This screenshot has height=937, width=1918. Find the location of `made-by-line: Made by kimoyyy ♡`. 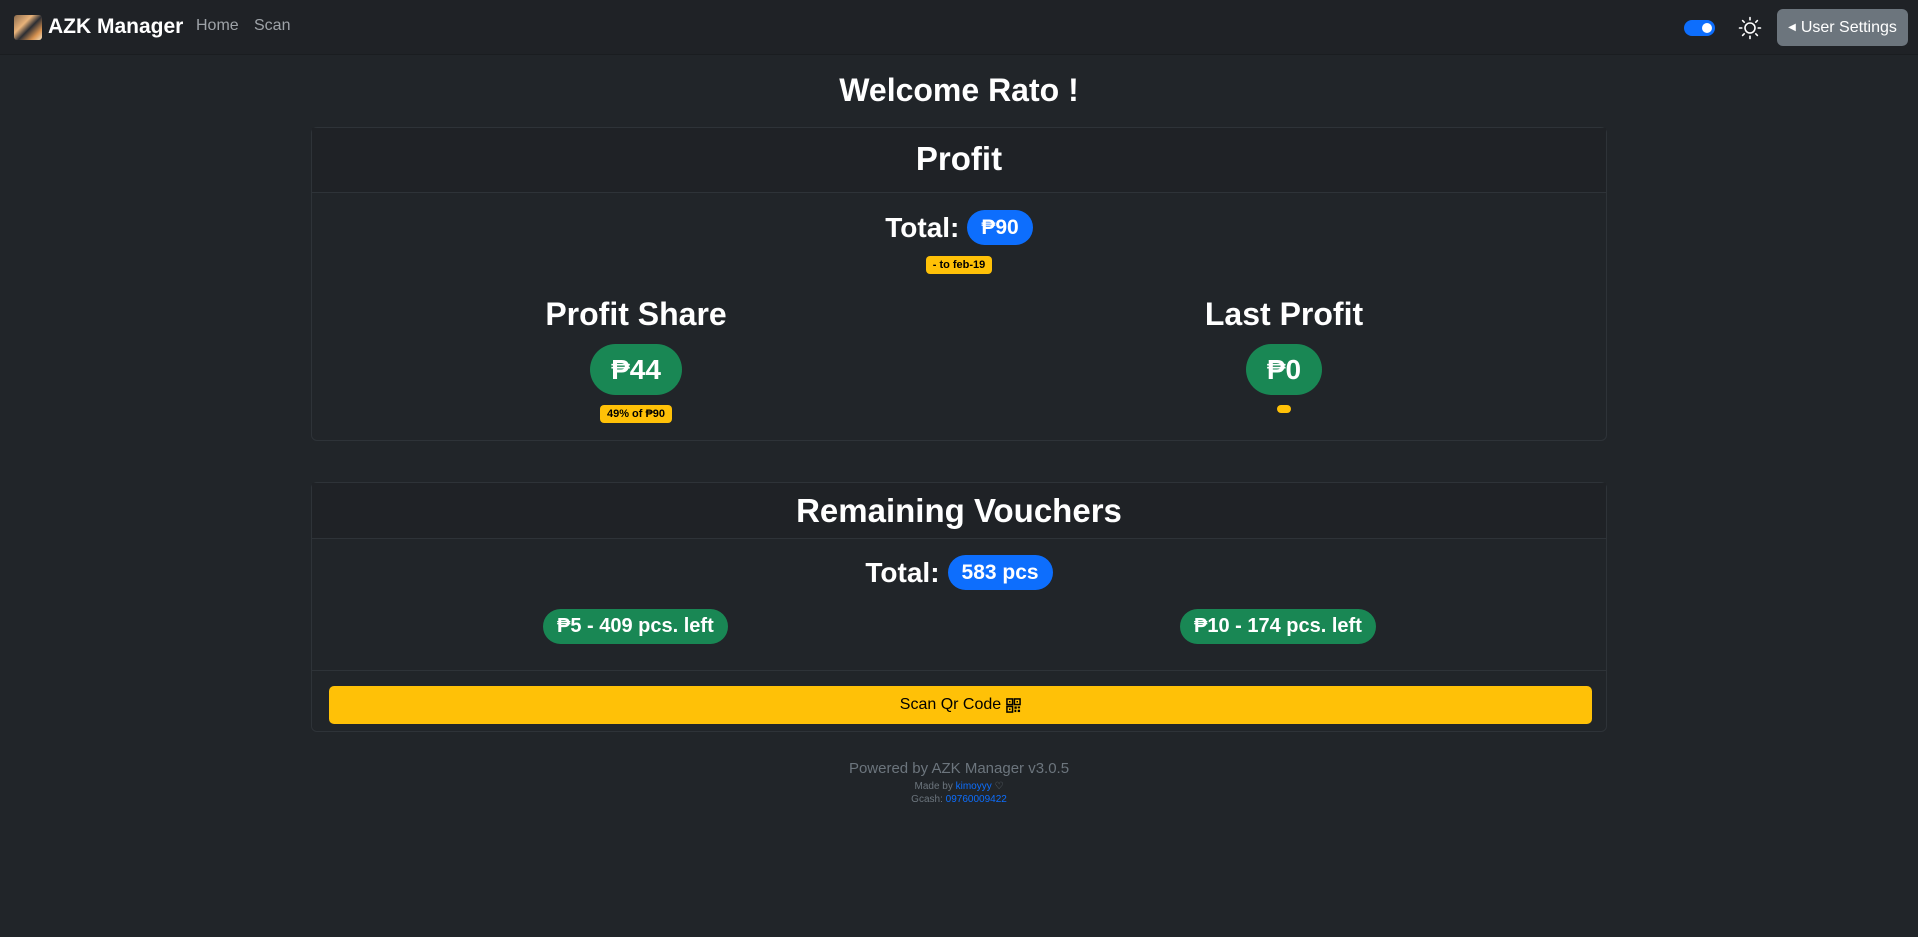

made-by-line: Made by kimoyyy ♡ is located at coordinates (959, 786).